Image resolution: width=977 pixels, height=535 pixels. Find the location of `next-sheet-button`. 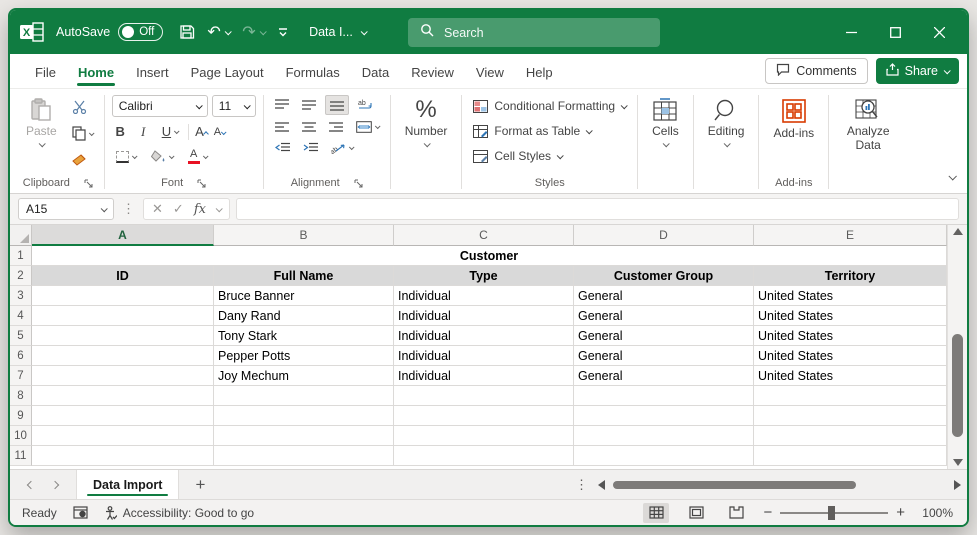

next-sheet-button is located at coordinates (55, 485).